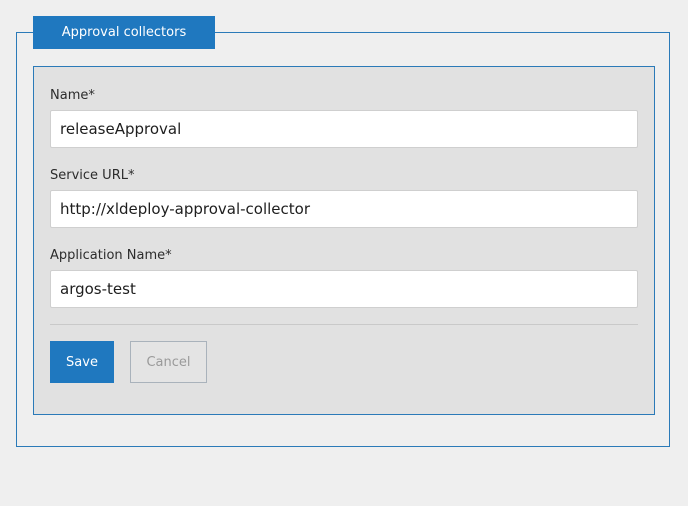  I want to click on application-name-label: Application Name*, so click(111, 255).